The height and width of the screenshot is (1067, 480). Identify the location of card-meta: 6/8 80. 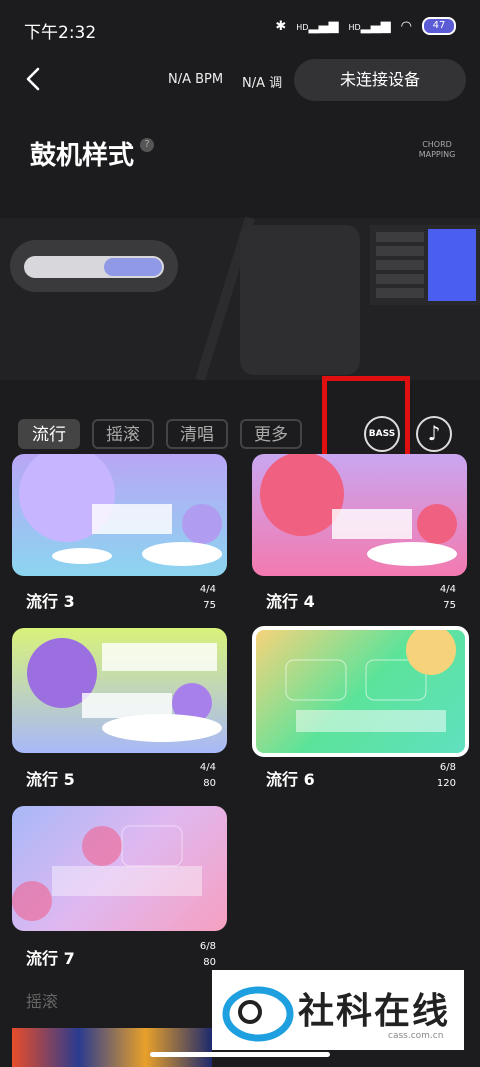
(207, 954).